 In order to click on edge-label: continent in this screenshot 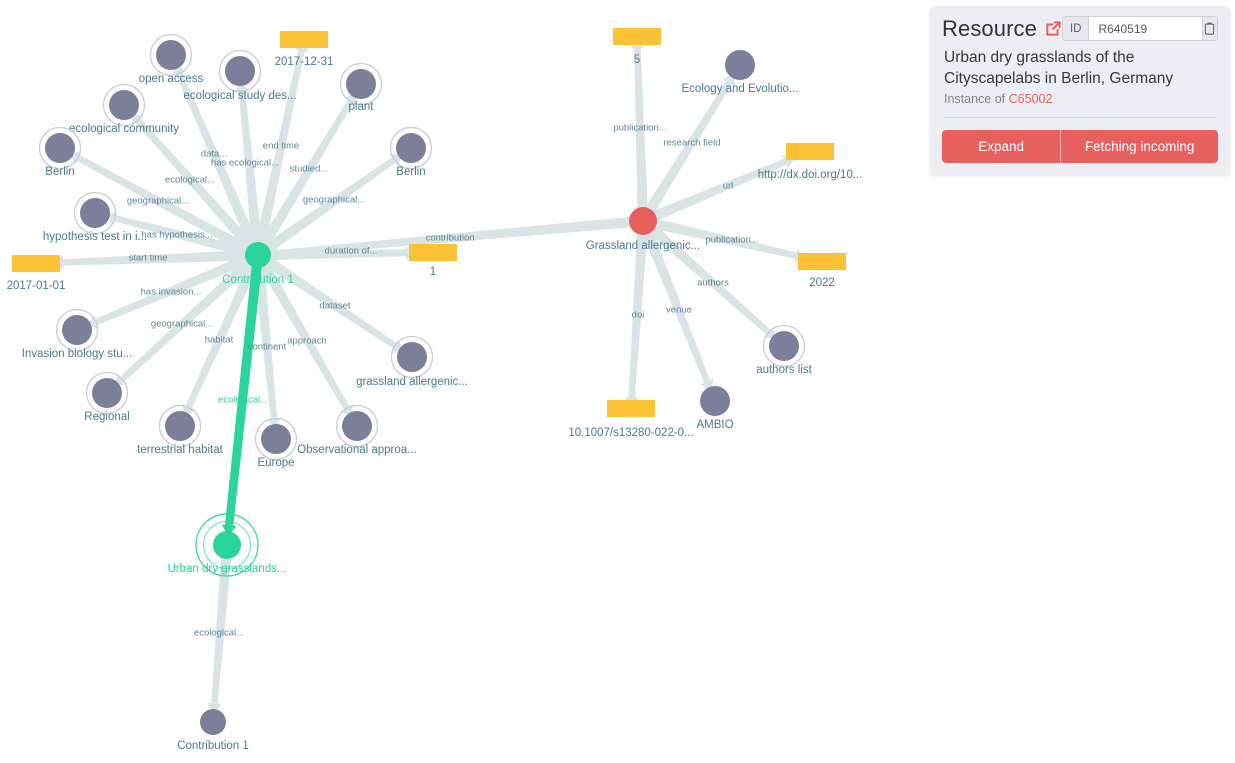, I will do `click(267, 347)`.